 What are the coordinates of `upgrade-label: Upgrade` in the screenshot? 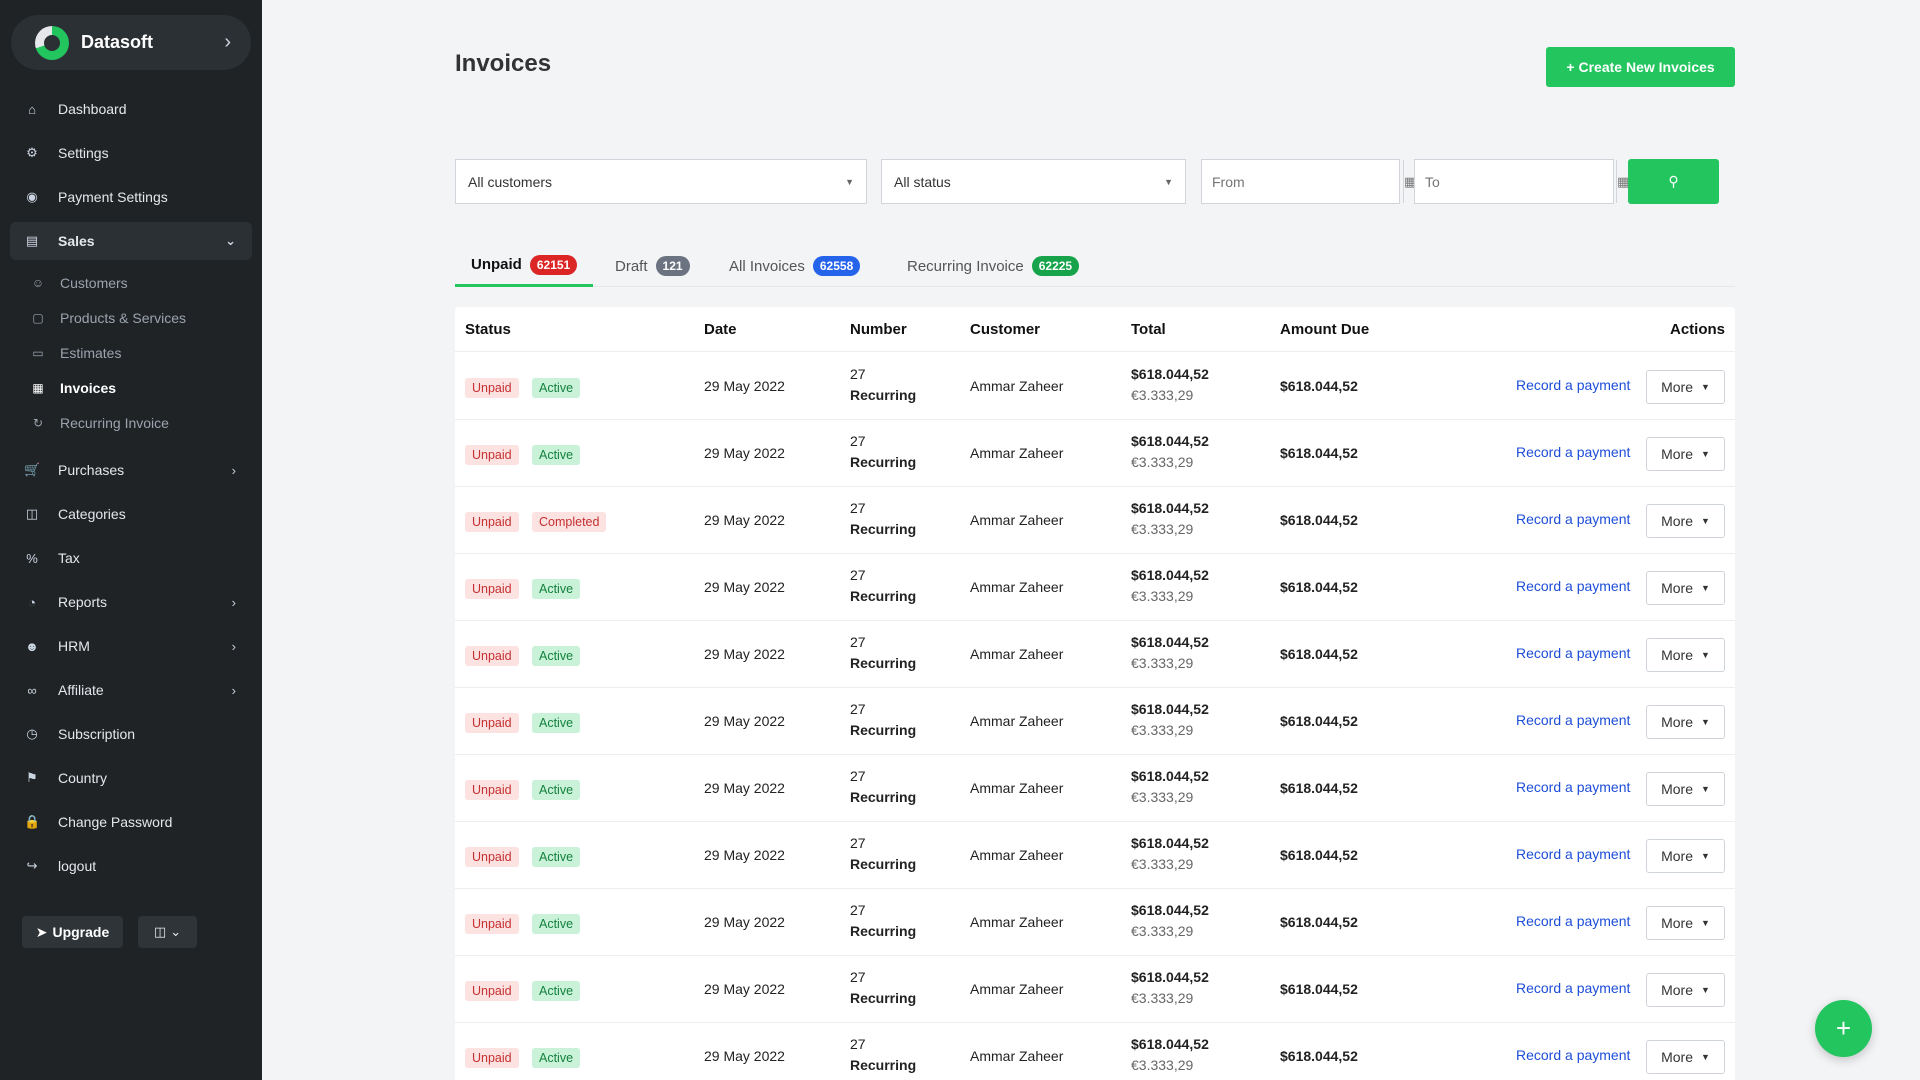 It's located at (81, 932).